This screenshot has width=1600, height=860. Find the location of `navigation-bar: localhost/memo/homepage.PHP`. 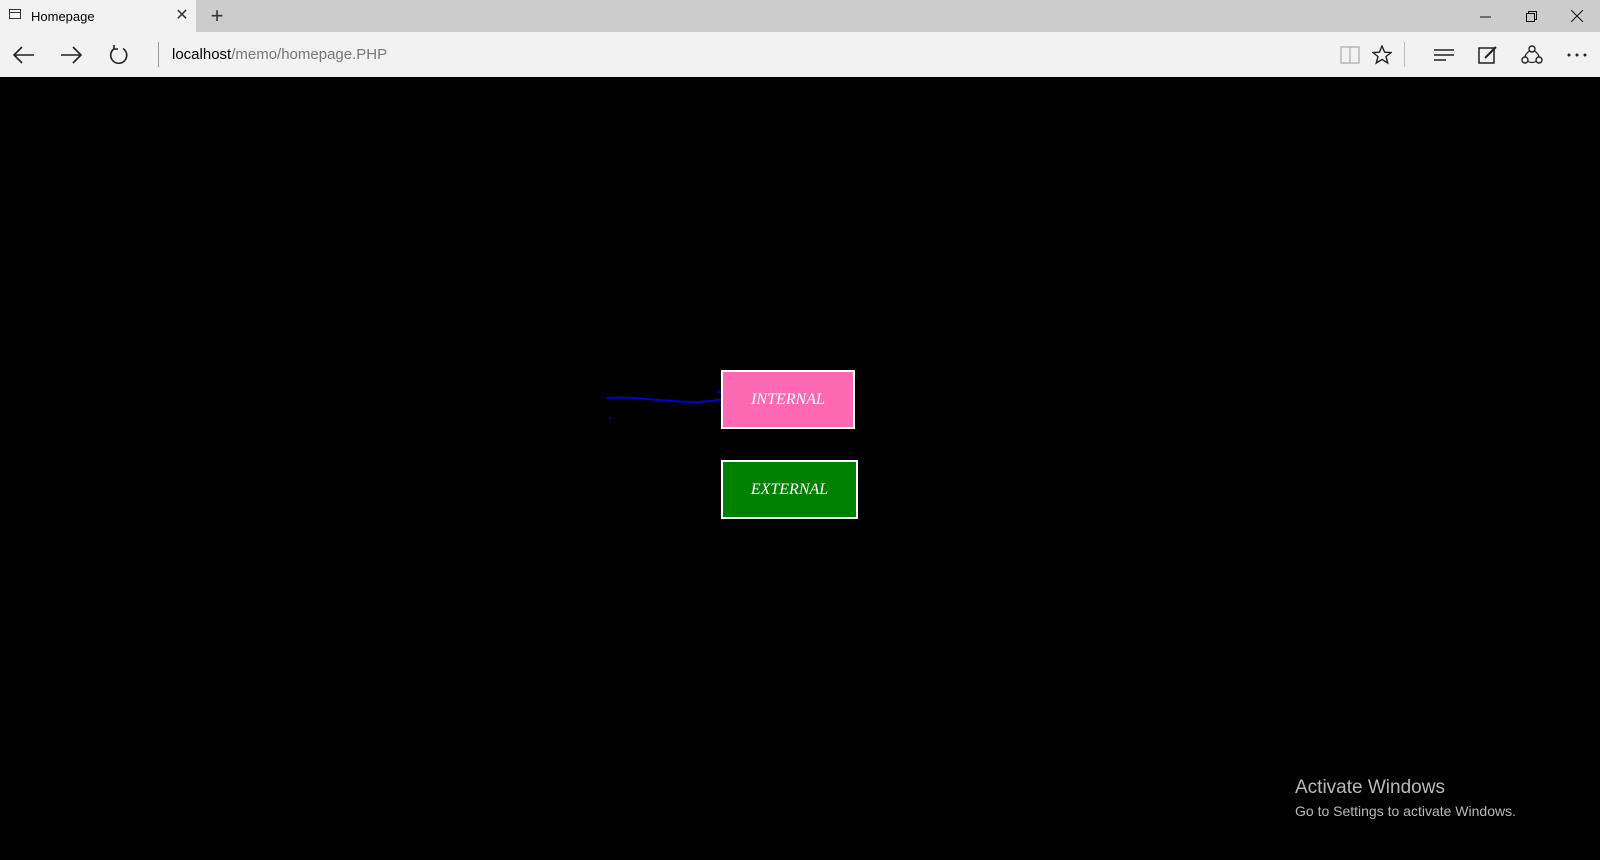

navigation-bar: localhost/memo/homepage.PHP is located at coordinates (800, 54).